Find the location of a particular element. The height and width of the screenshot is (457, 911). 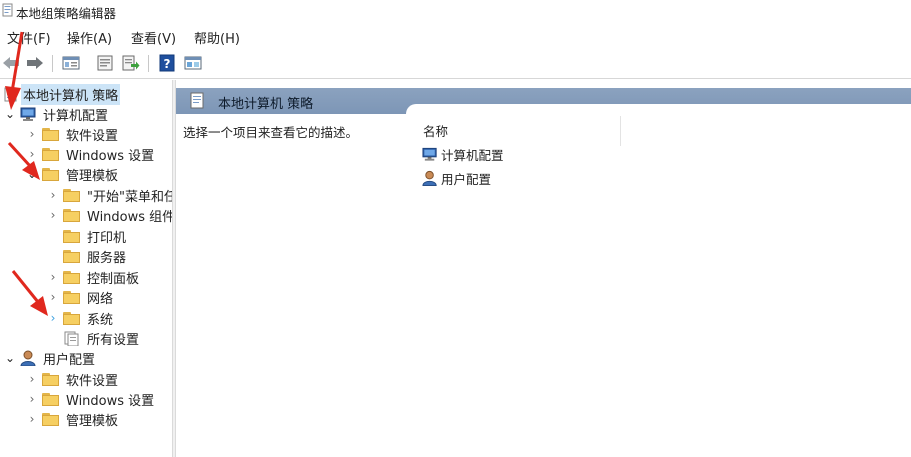

tree-item-control-panel: › 控制面板 is located at coordinates (93, 277).